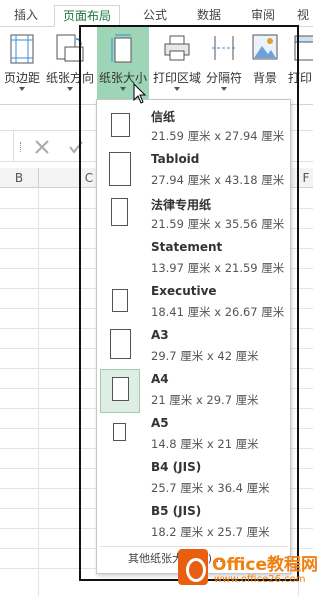 The width and height of the screenshot is (320, 596). Describe the element at coordinates (87, 16) in the screenshot. I see `tab-page-layout: 页面布局` at that location.